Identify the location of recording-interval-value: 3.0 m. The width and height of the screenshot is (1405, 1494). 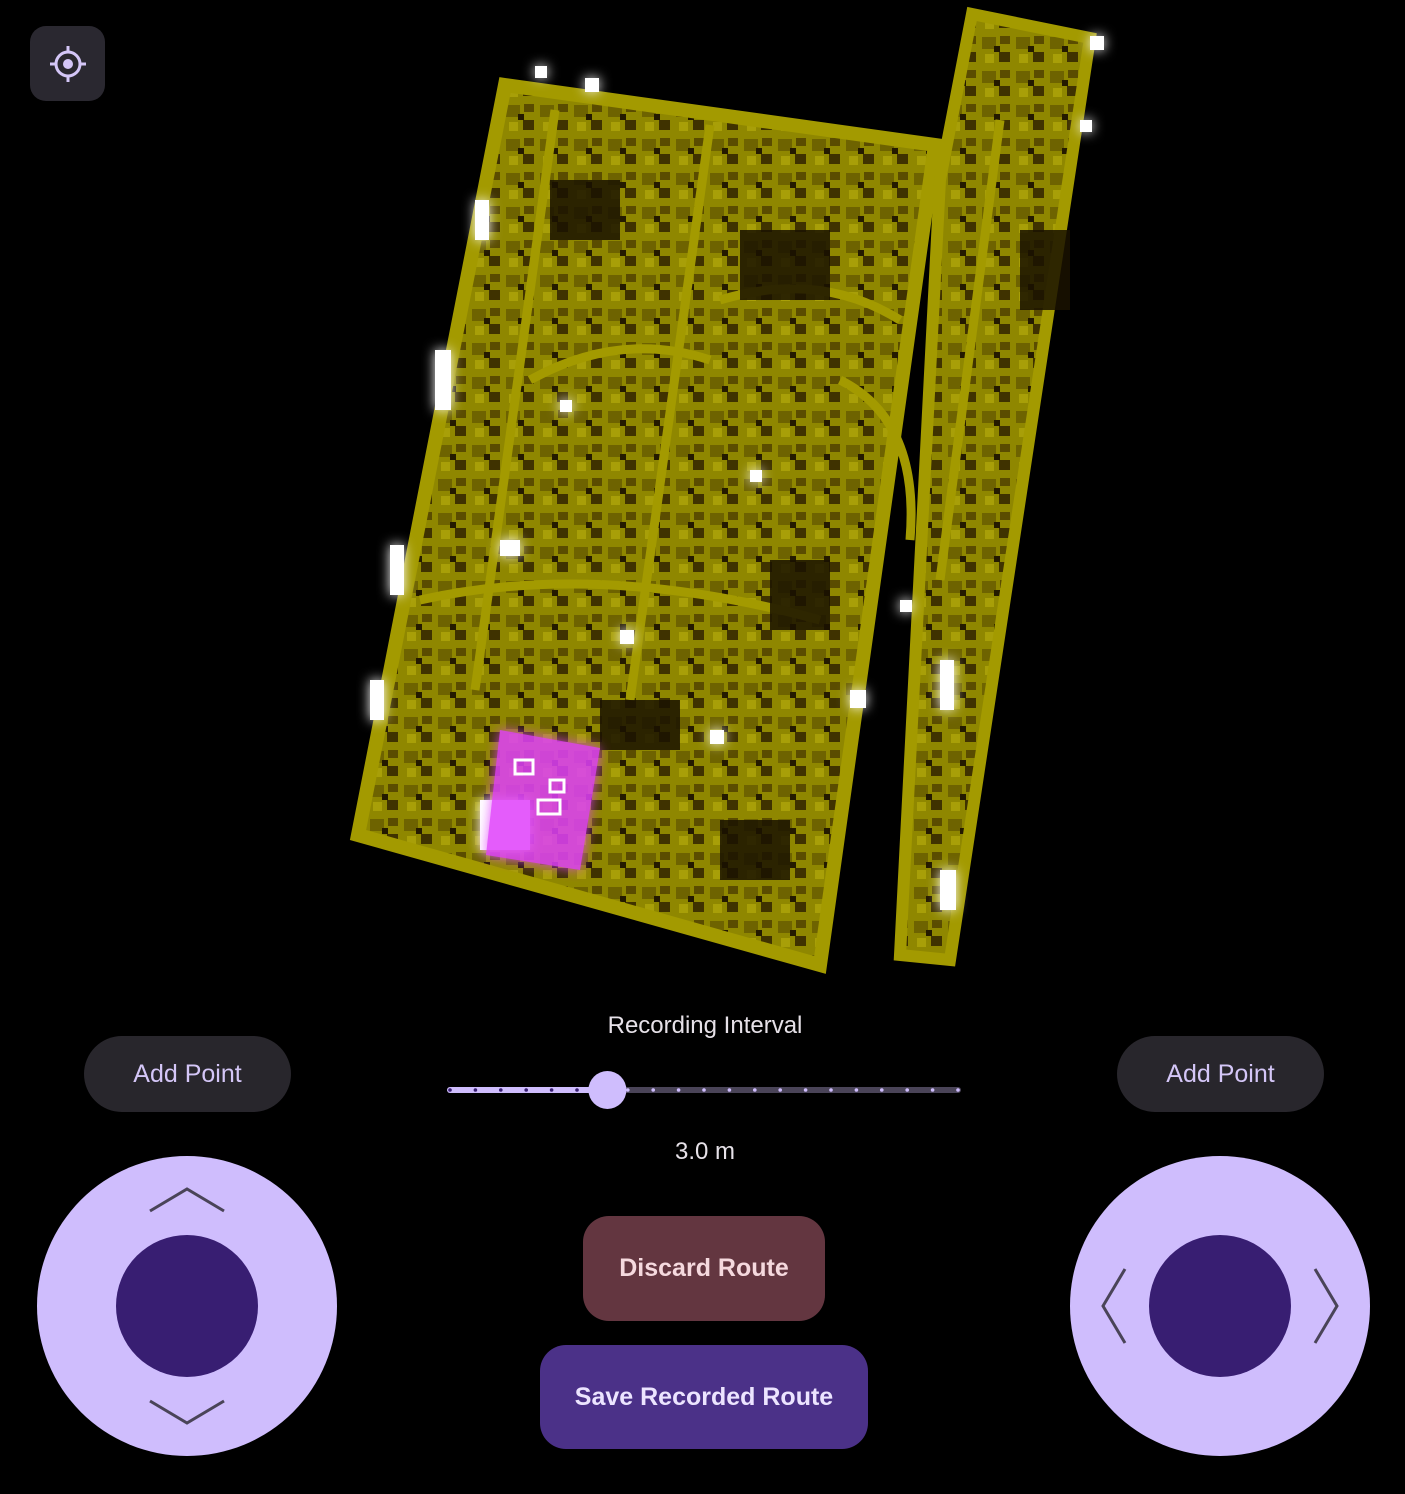
(705, 1151).